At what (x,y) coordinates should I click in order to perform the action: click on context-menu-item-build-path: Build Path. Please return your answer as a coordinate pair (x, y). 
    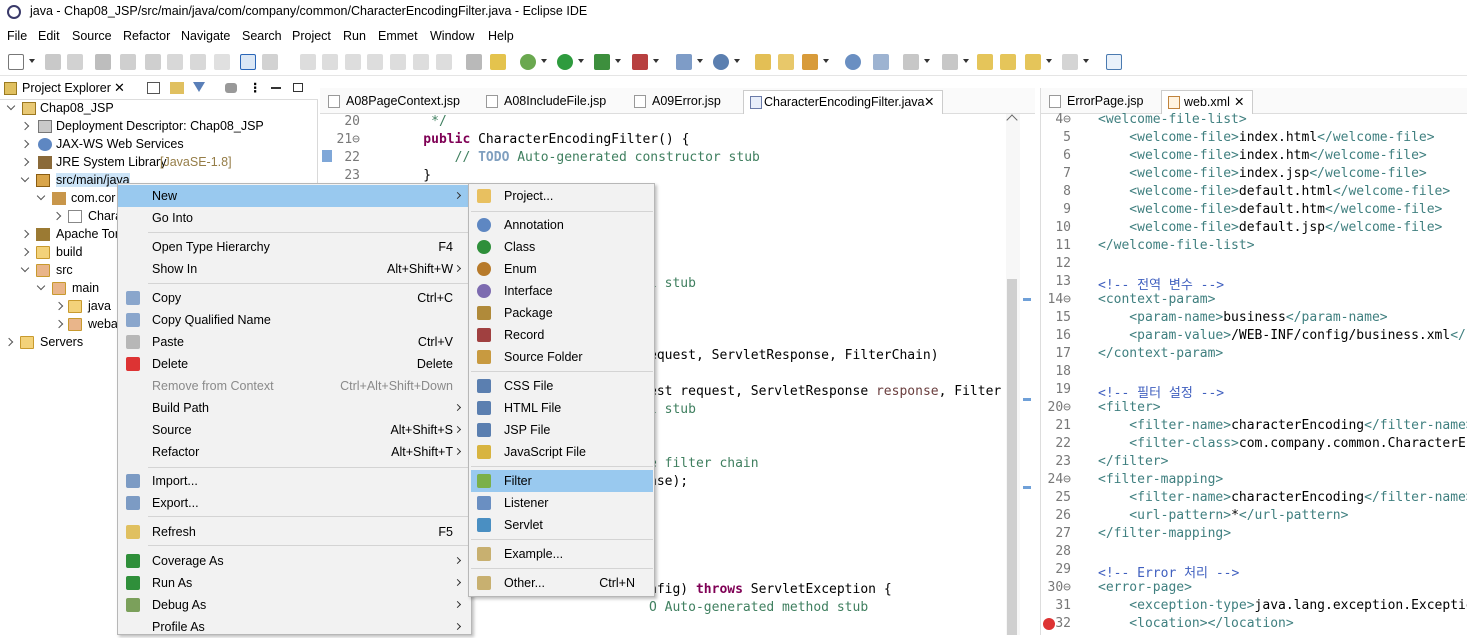
    Looking at the image, I should click on (294, 408).